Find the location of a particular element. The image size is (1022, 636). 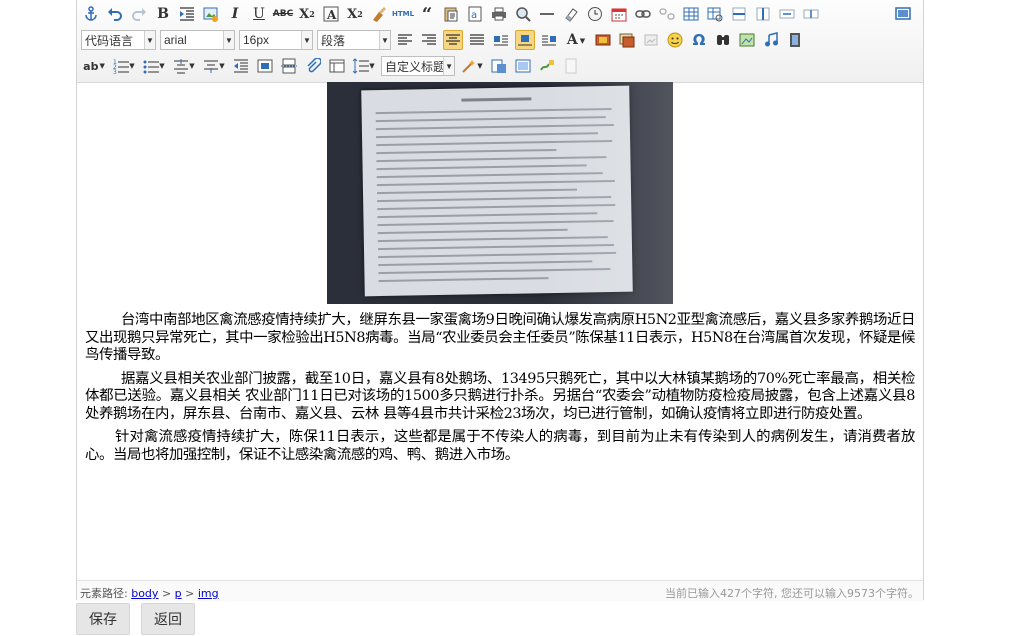

line-spacing-before-icon: ▼ is located at coordinates (184, 66).